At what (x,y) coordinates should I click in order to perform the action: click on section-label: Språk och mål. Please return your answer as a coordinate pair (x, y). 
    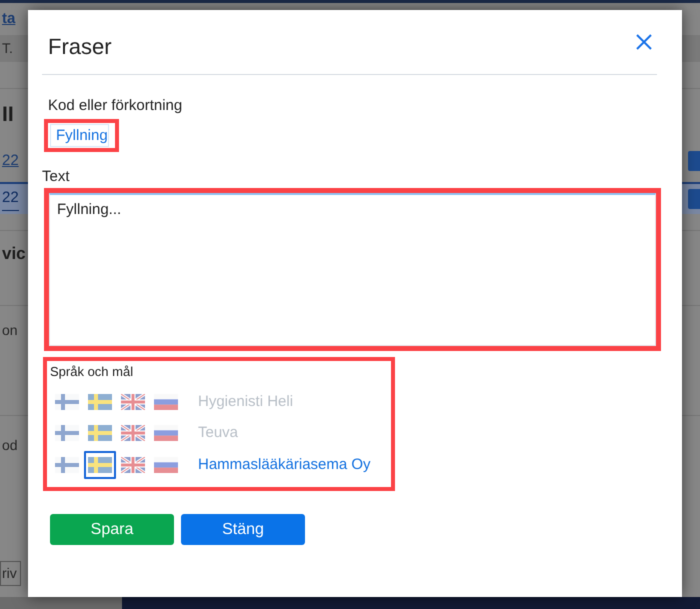
    Looking at the image, I should click on (92, 371).